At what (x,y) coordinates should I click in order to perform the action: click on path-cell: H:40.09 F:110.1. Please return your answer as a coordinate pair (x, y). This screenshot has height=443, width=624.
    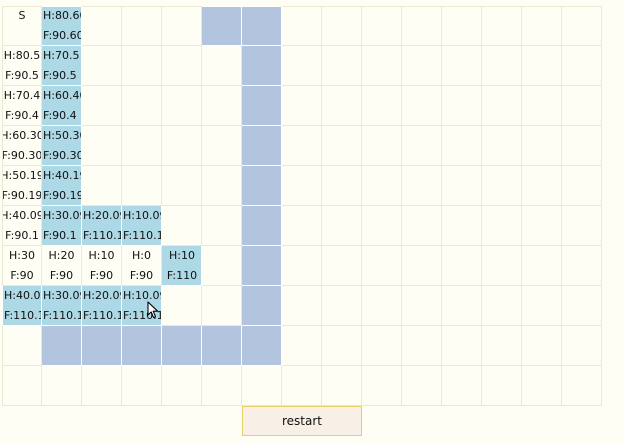
    Looking at the image, I should click on (22, 306).